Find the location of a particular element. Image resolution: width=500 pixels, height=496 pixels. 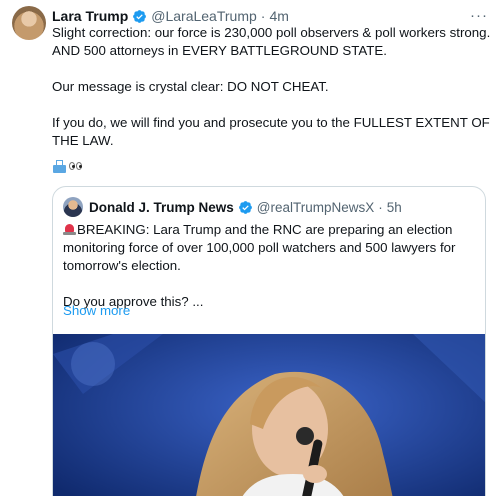

avatar is located at coordinates (29, 23).